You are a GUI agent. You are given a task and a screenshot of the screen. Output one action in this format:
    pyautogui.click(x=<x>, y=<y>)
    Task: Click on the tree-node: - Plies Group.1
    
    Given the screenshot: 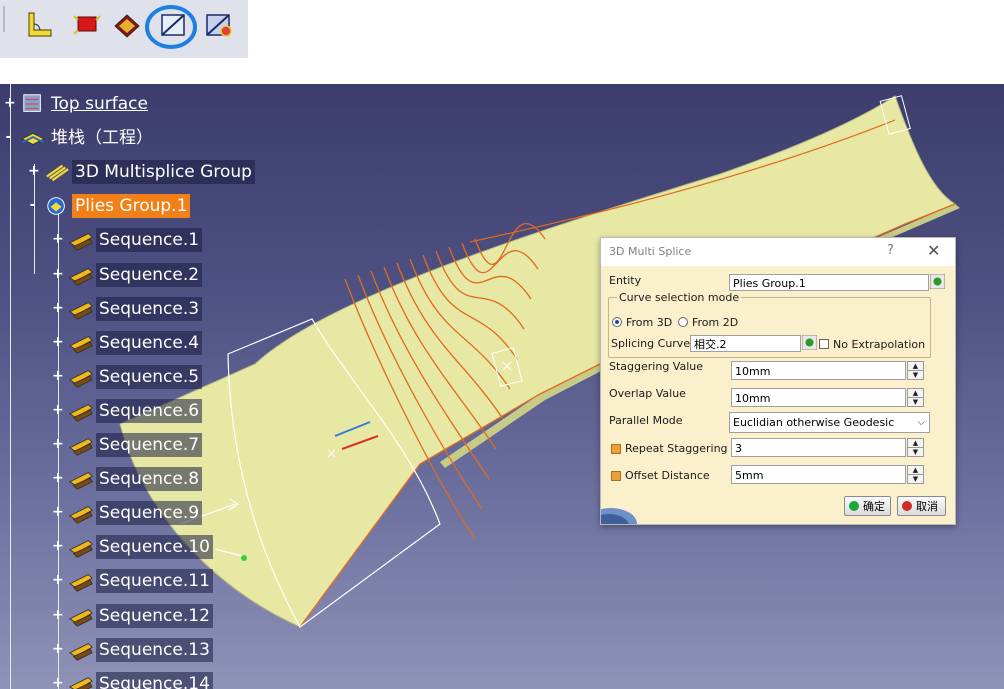 What is the action you would take?
    pyautogui.click(x=109, y=206)
    